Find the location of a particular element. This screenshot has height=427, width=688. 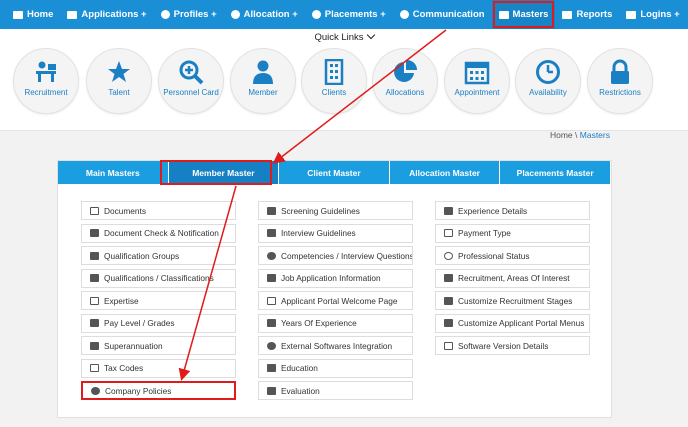

quick-link-availability: Availability is located at coordinates (548, 81).